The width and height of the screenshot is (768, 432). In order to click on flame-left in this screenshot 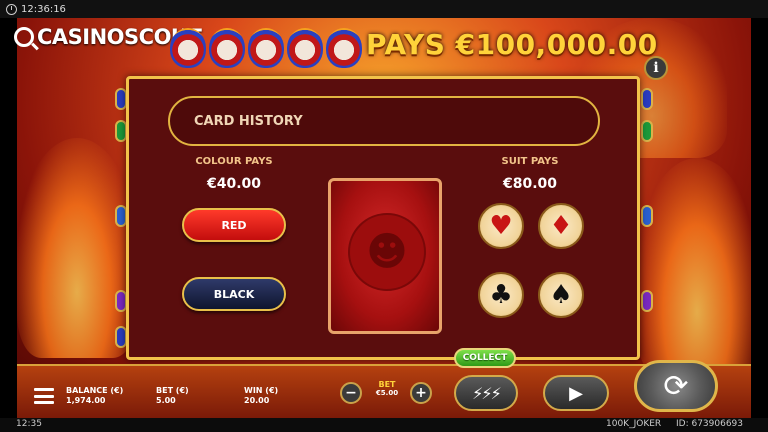, I will do `click(77, 248)`.